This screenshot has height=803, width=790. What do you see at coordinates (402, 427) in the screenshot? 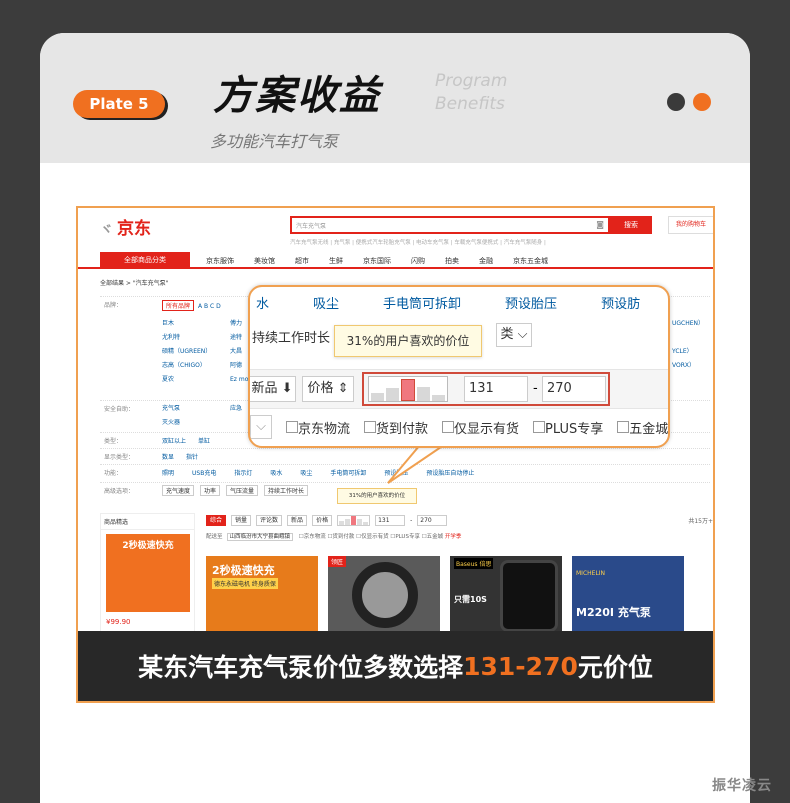
I see `mag-ship-option: 货到付款` at bounding box center [402, 427].